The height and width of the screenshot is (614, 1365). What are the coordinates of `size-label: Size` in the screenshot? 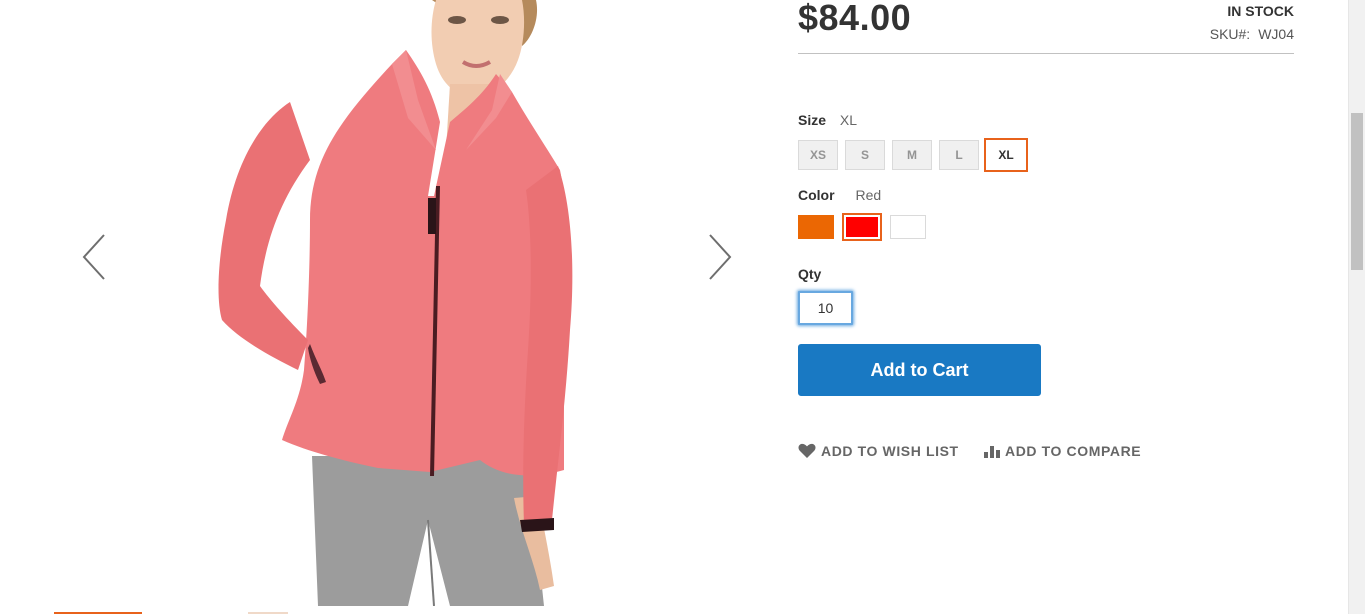 It's located at (812, 120).